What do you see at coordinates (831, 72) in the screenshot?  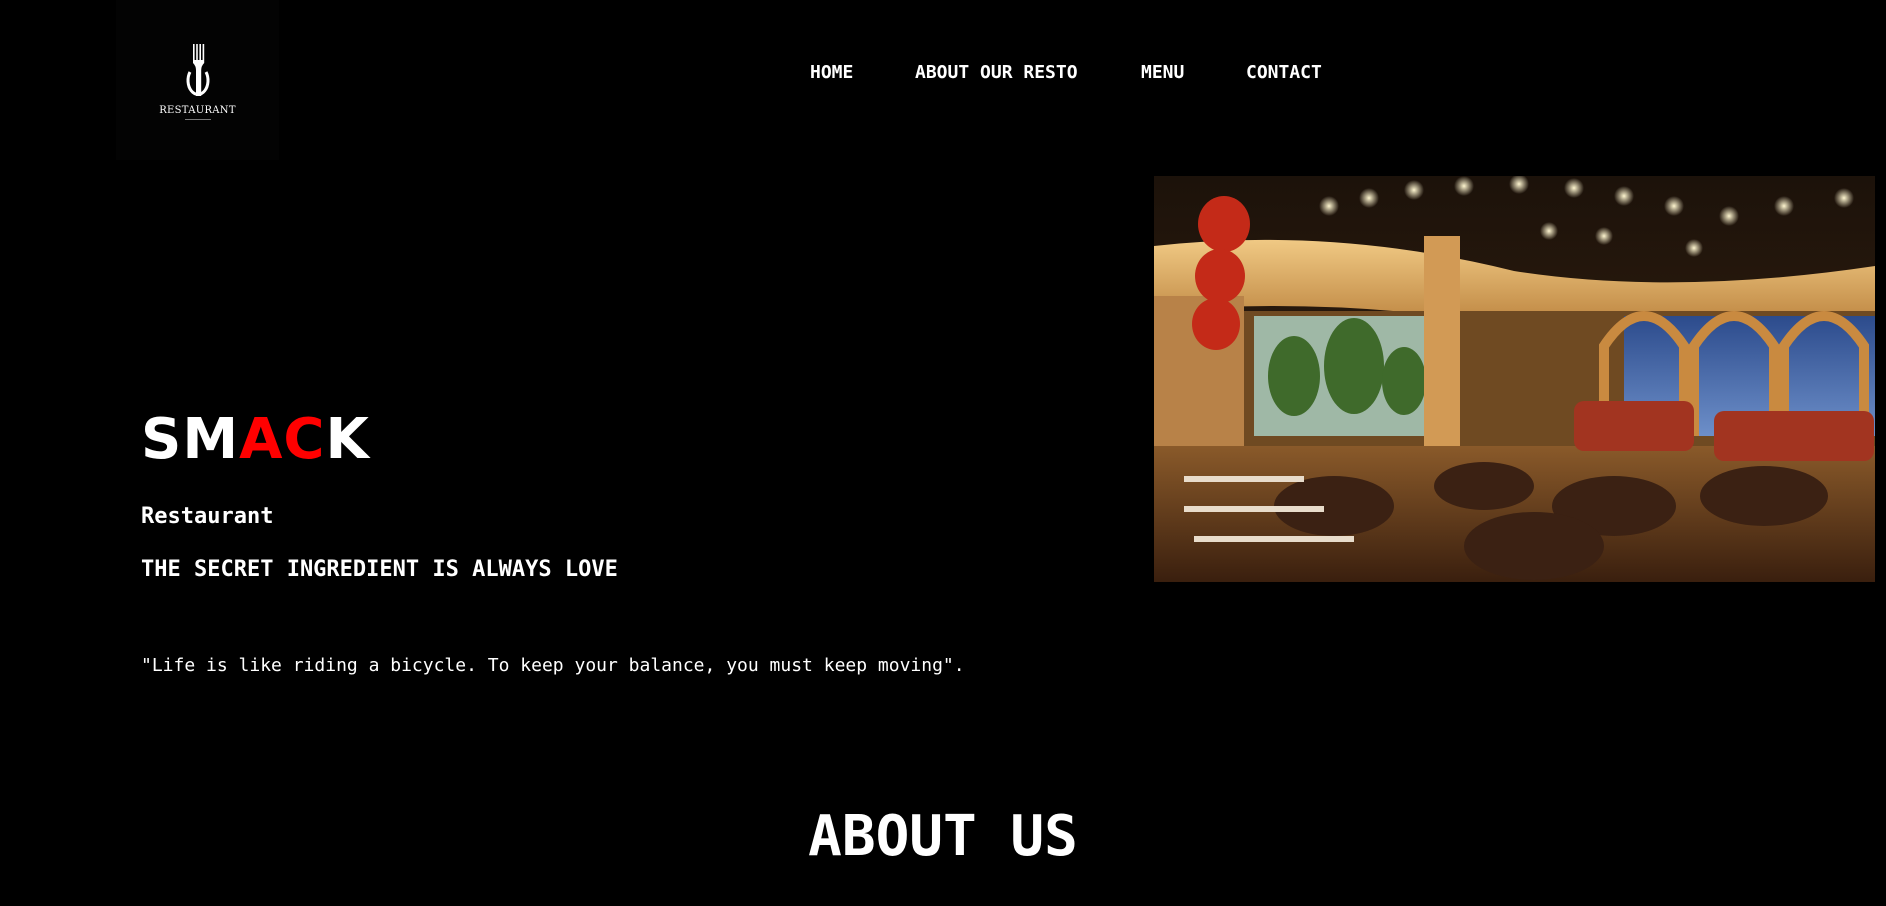 I see `nav-item-home: HOME` at bounding box center [831, 72].